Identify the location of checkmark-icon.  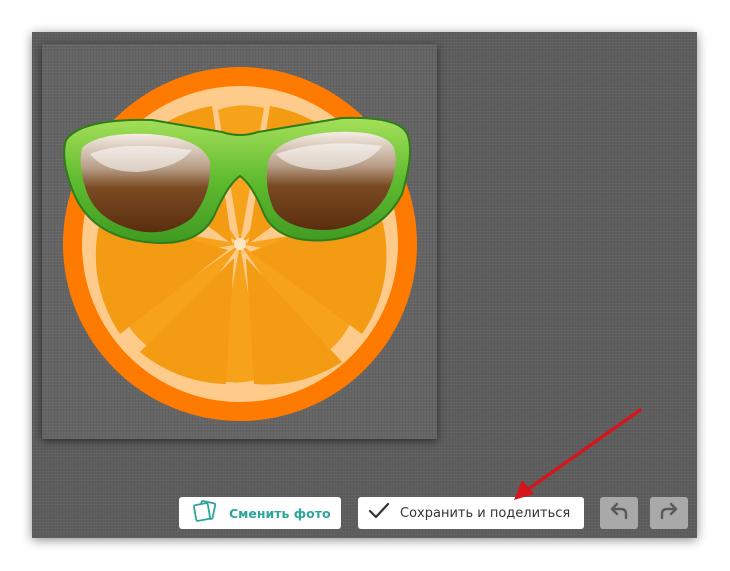
(379, 513).